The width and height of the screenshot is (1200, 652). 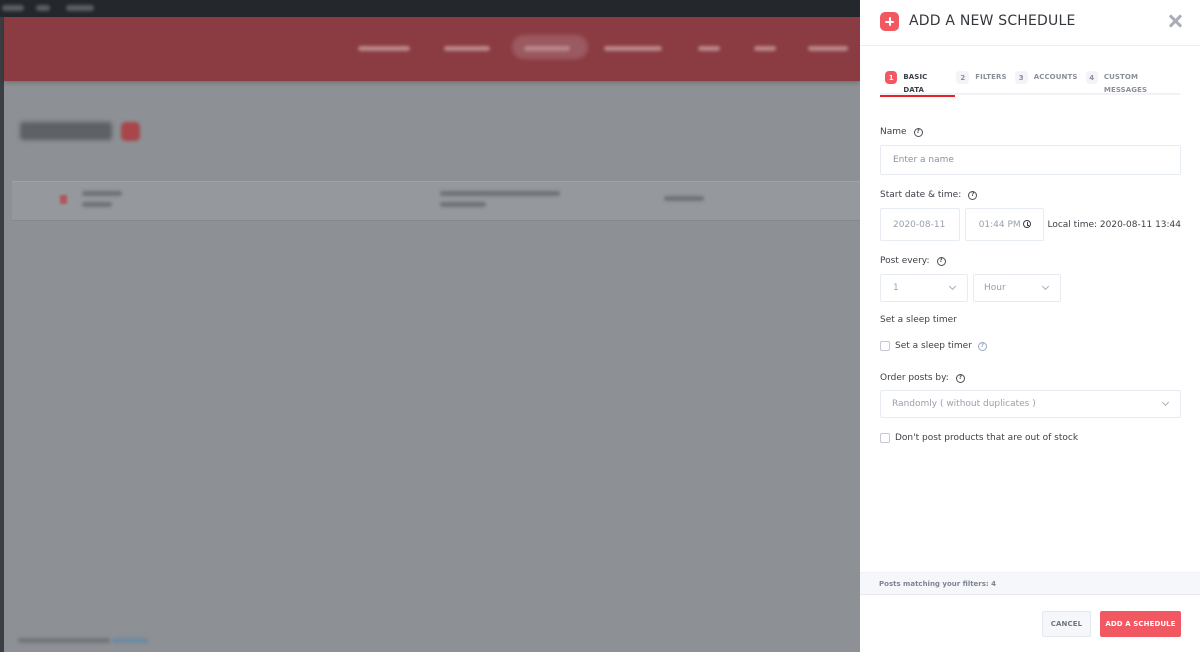 I want to click on order-label-text: Order posts by:, so click(x=914, y=378).